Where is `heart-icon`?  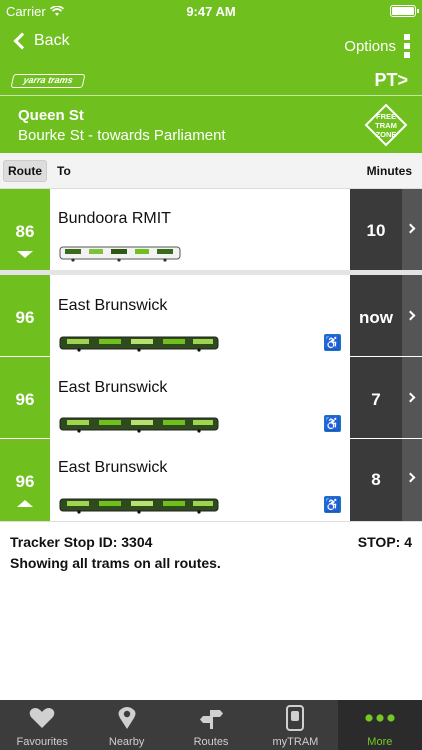 heart-icon is located at coordinates (42, 718).